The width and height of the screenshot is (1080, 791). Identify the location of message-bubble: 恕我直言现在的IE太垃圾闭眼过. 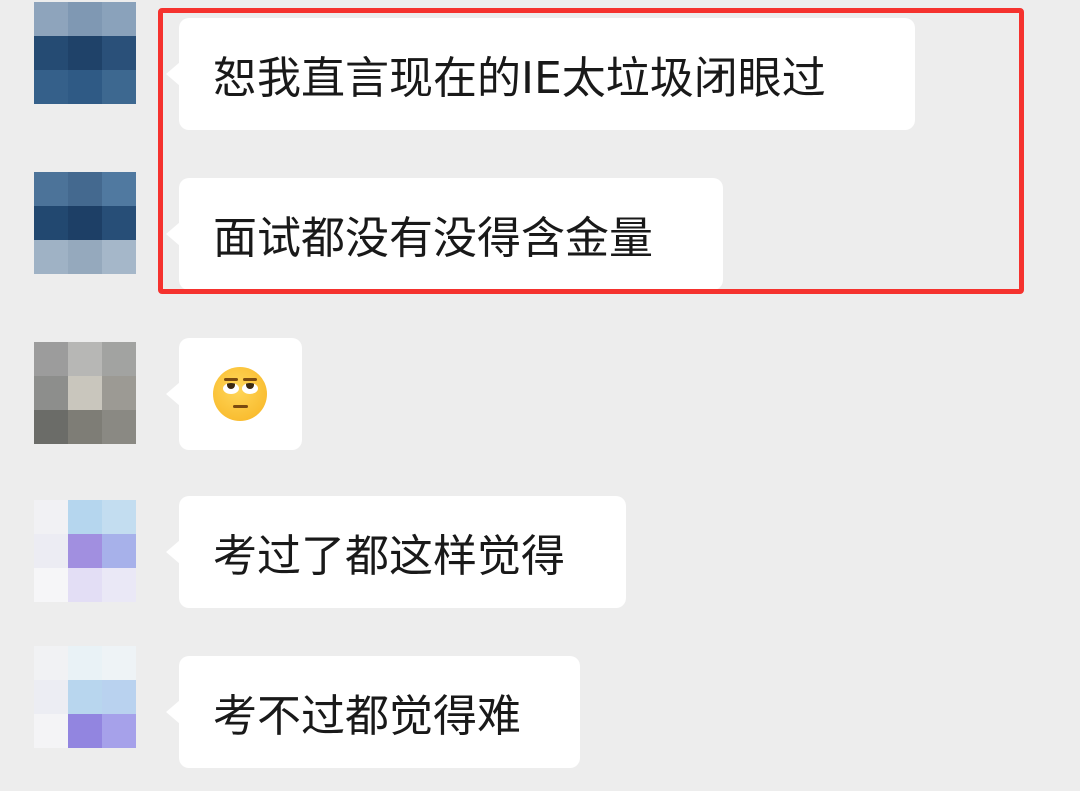
(540, 74).